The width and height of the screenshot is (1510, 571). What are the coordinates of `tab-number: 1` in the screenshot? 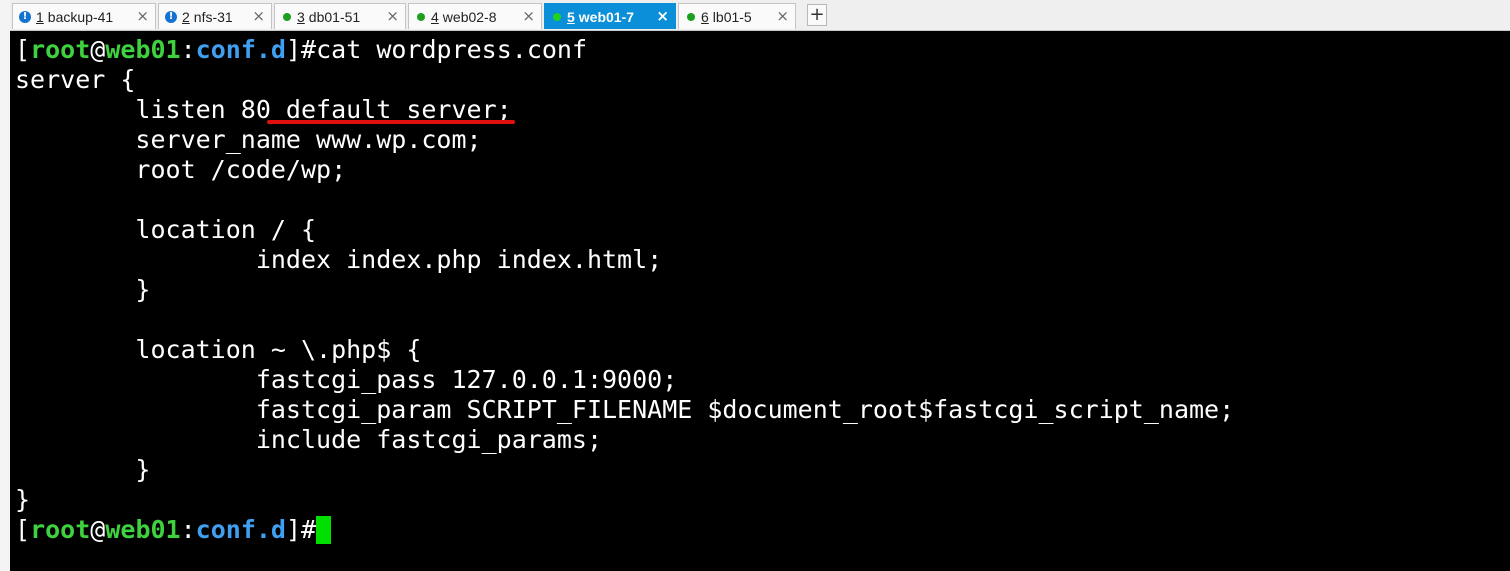 It's located at (40, 16).